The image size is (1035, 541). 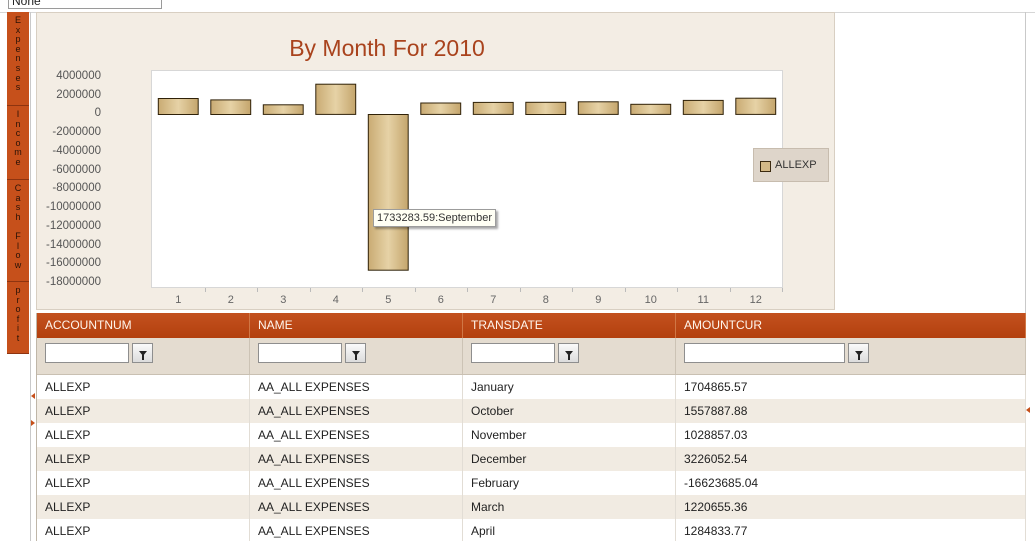 What do you see at coordinates (545, 300) in the screenshot?
I see `x-tick-label: 8` at bounding box center [545, 300].